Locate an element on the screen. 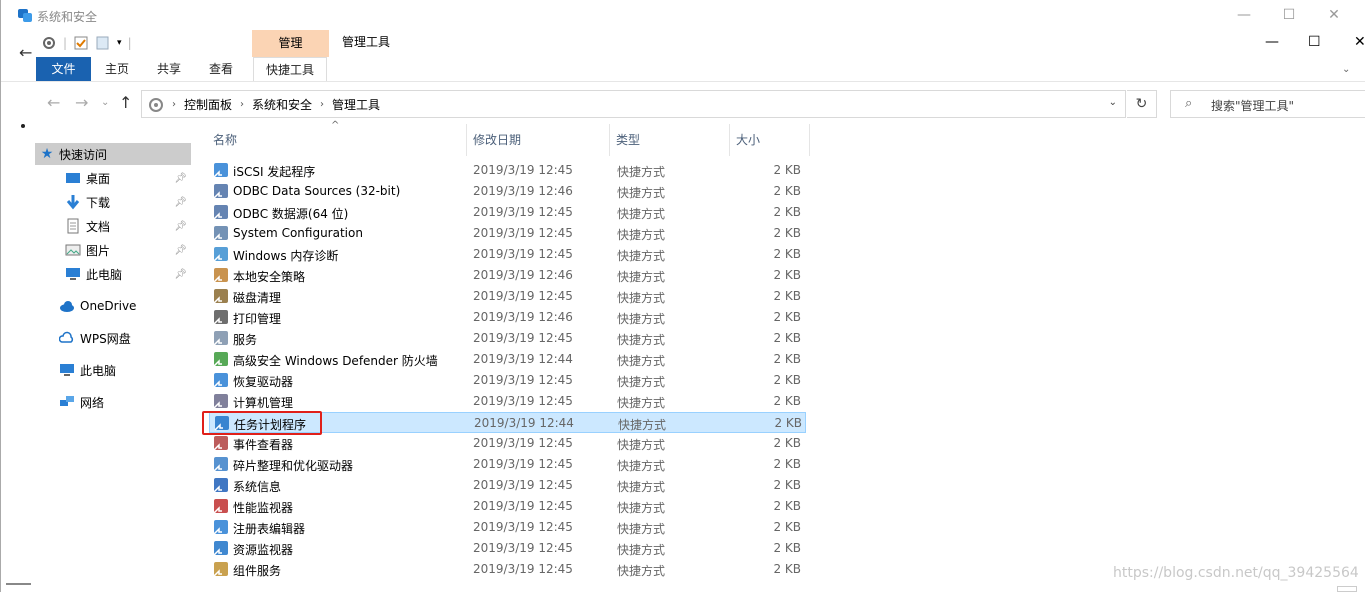 The height and width of the screenshot is (592, 1365). nav-documents: 文档 📌︎ is located at coordinates (128, 226).